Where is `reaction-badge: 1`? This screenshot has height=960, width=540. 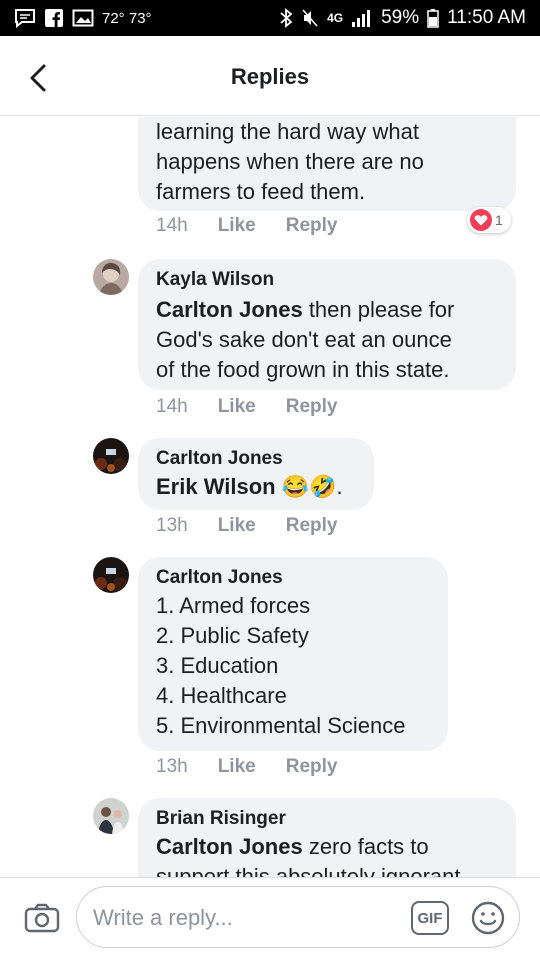
reaction-badge: 1 is located at coordinates (489, 220).